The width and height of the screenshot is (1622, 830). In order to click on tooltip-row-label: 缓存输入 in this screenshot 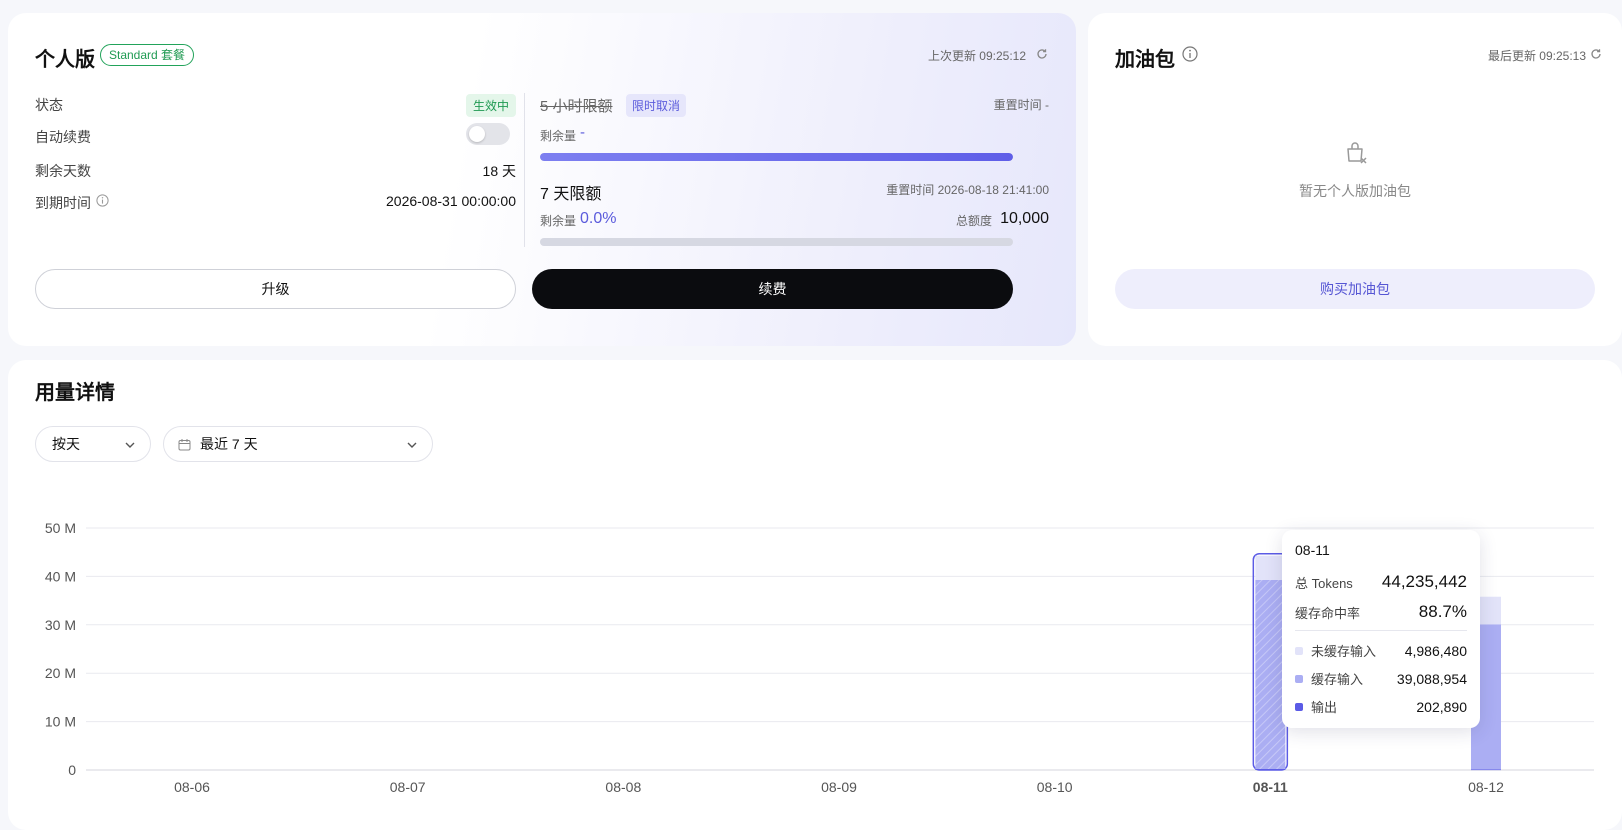, I will do `click(1337, 679)`.